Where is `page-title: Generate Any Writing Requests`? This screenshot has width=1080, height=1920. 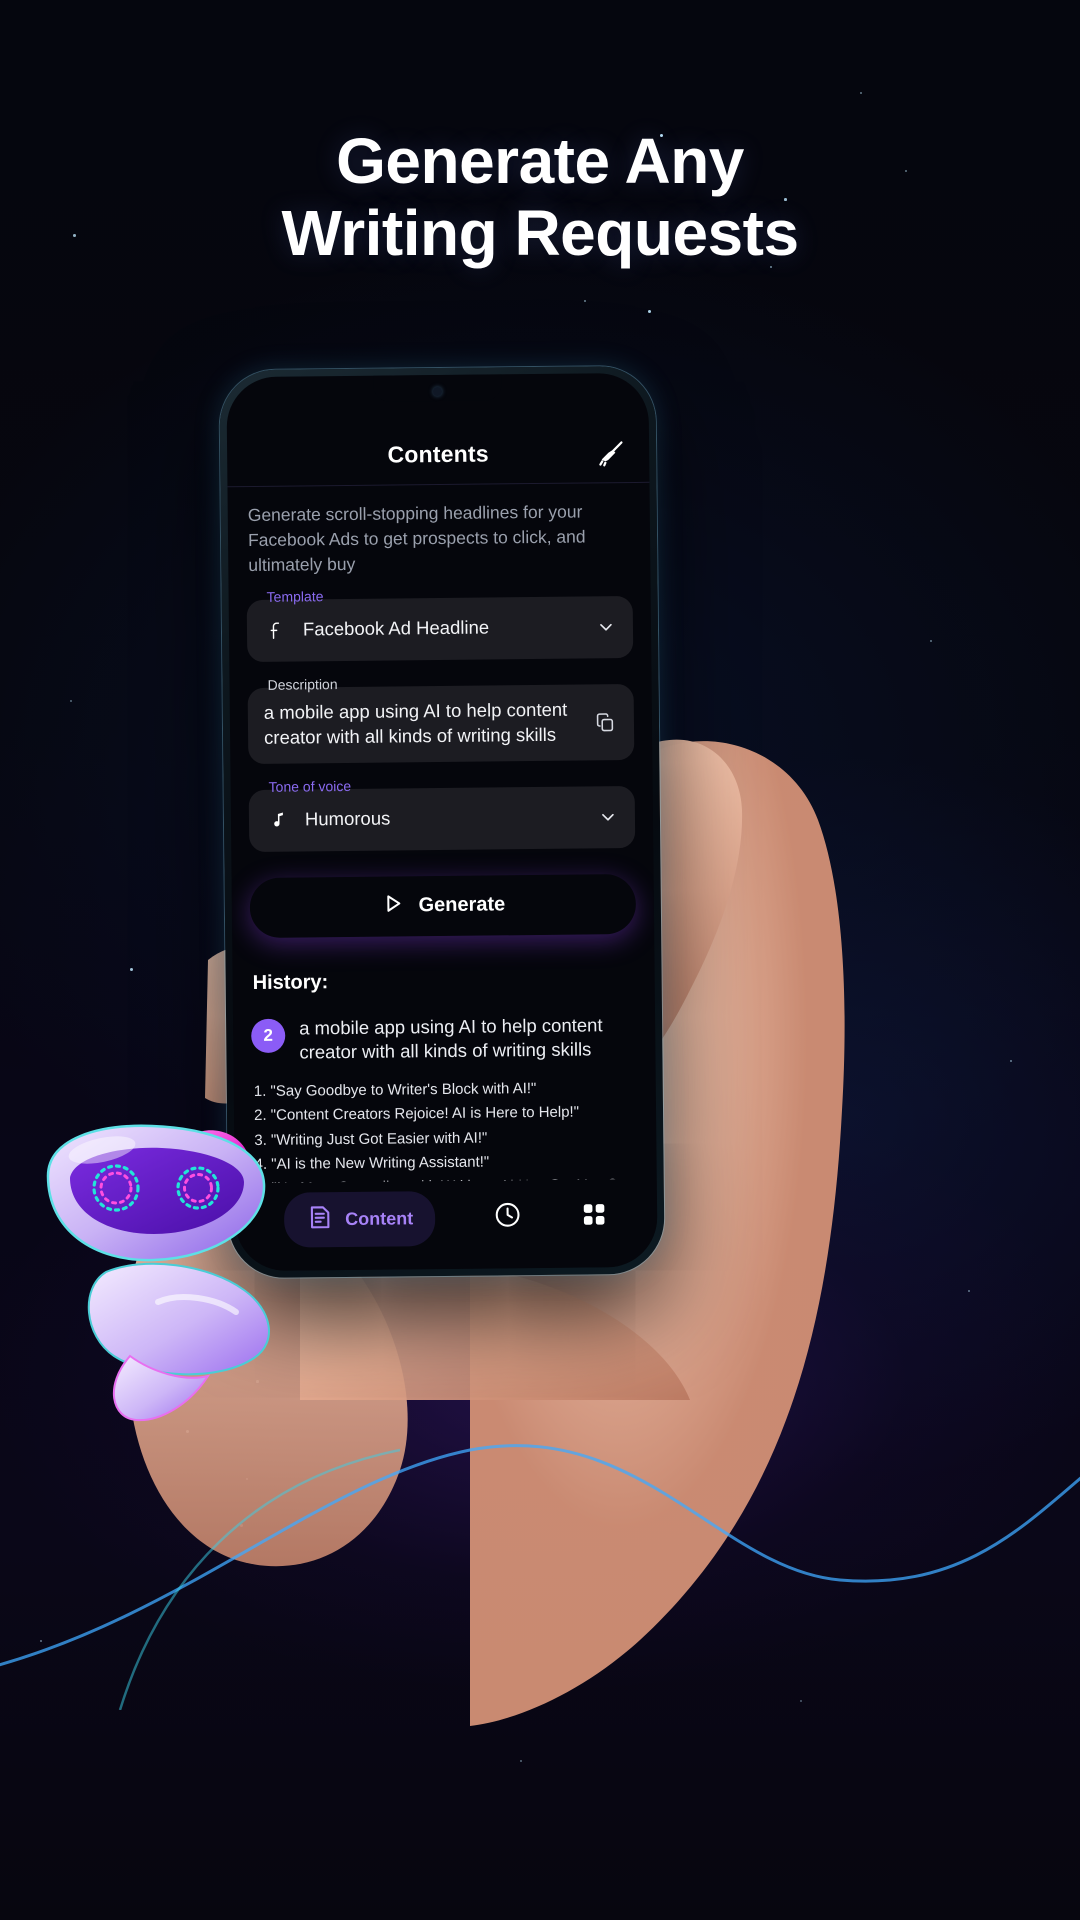 page-title: Generate Any Writing Requests is located at coordinates (540, 197).